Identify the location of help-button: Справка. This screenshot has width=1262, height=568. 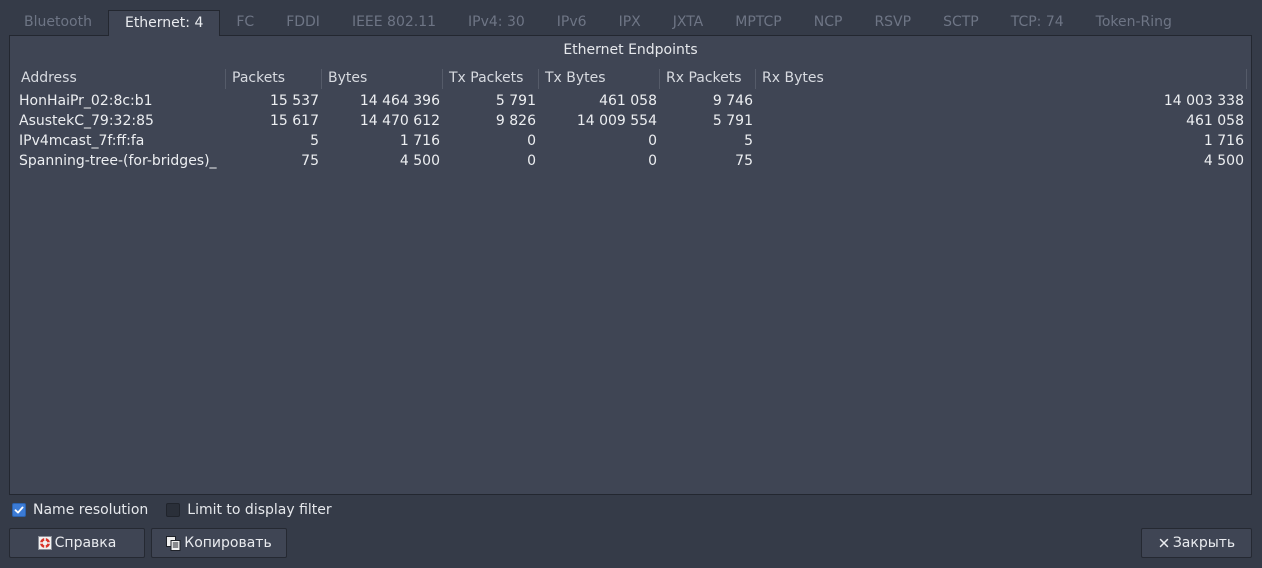
(77, 543).